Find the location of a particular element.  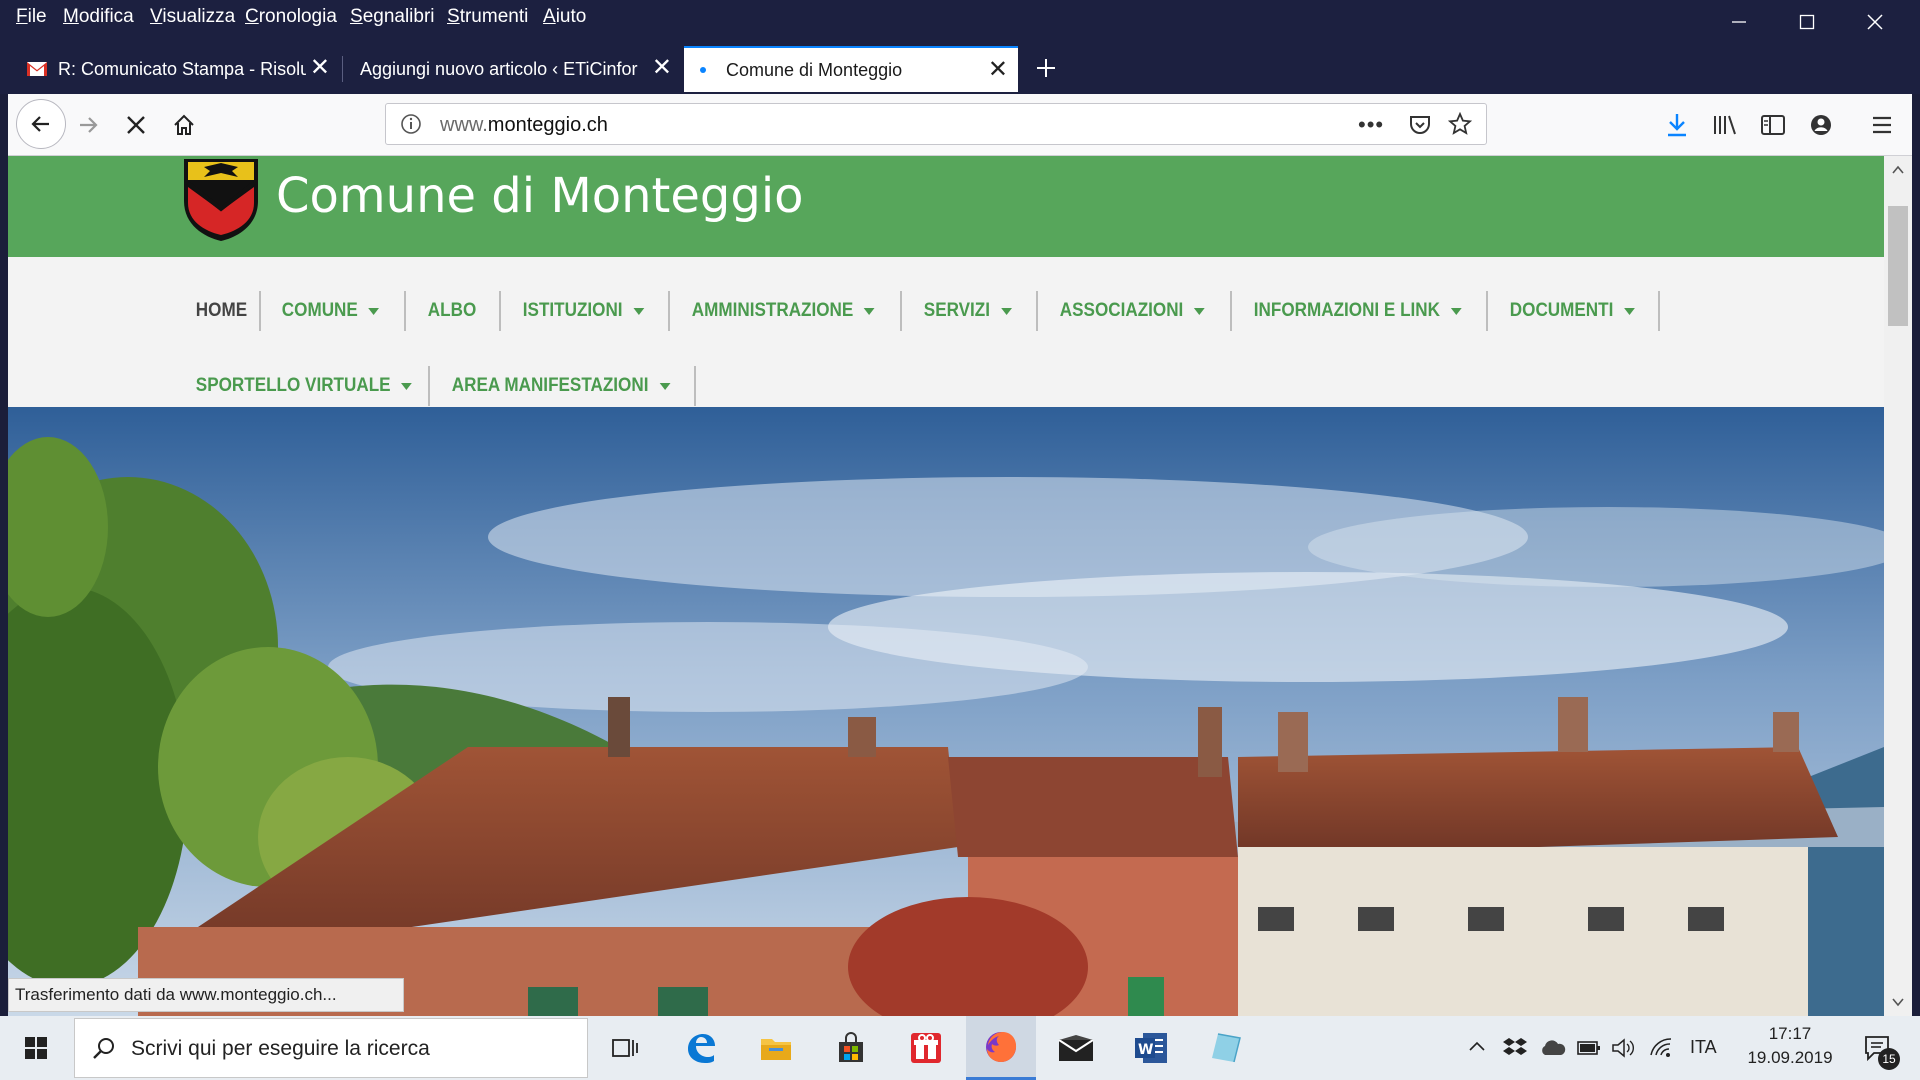

app-tile-icon is located at coordinates (1226, 1048).